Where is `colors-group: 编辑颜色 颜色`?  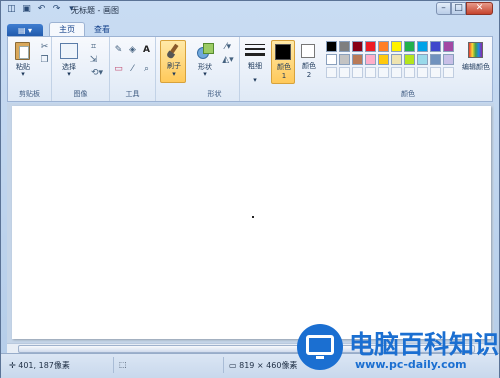 colors-group: 编辑颜色 颜色 is located at coordinates (408, 69).